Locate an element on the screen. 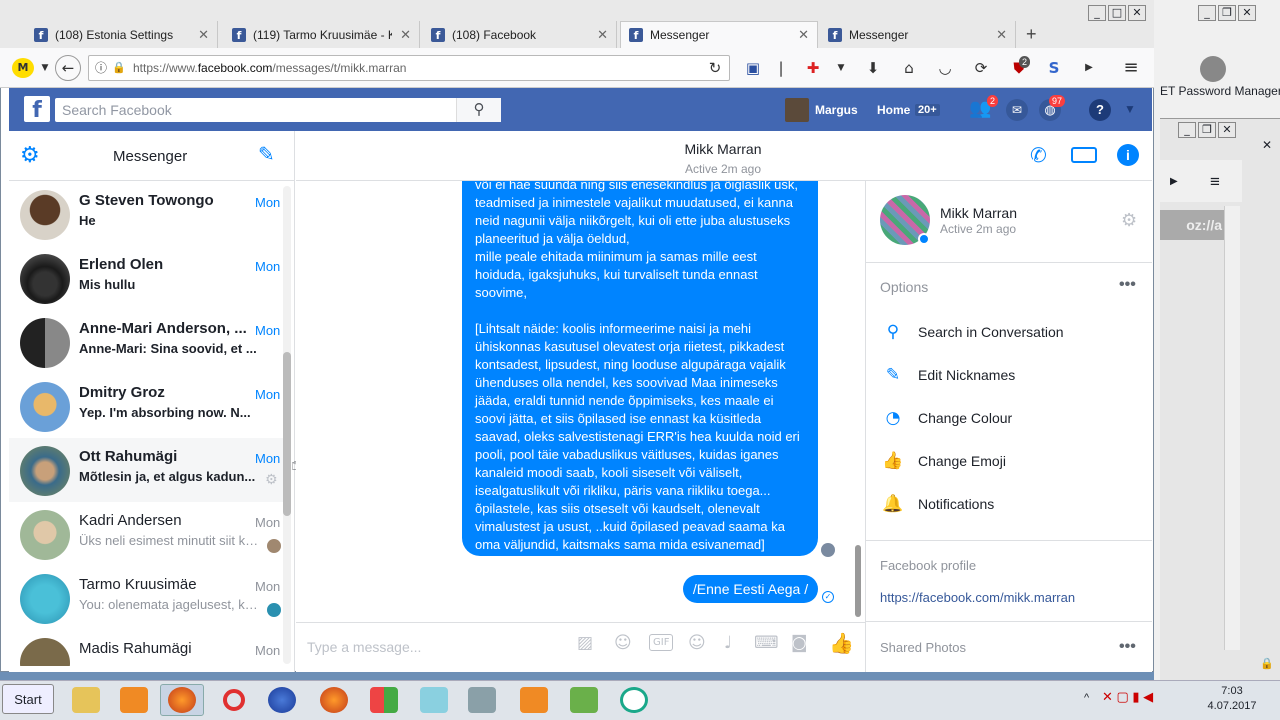 The image size is (1280, 720). conversation-item: Erlend Olen Mis hullu Mon is located at coordinates (146, 278).